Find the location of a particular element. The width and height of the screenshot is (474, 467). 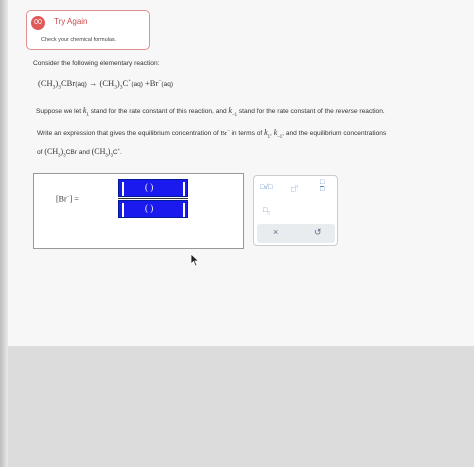

clear-button: × is located at coordinates (275, 232).